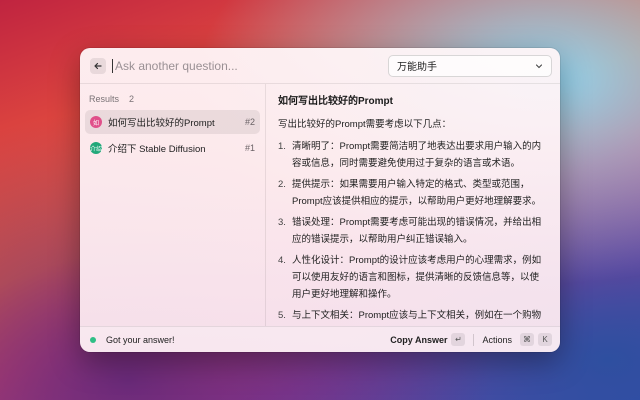  Describe the element at coordinates (365, 124) in the screenshot. I see `answer-intro: 写出比较好的Prompt需要考虑以下几点：` at that location.